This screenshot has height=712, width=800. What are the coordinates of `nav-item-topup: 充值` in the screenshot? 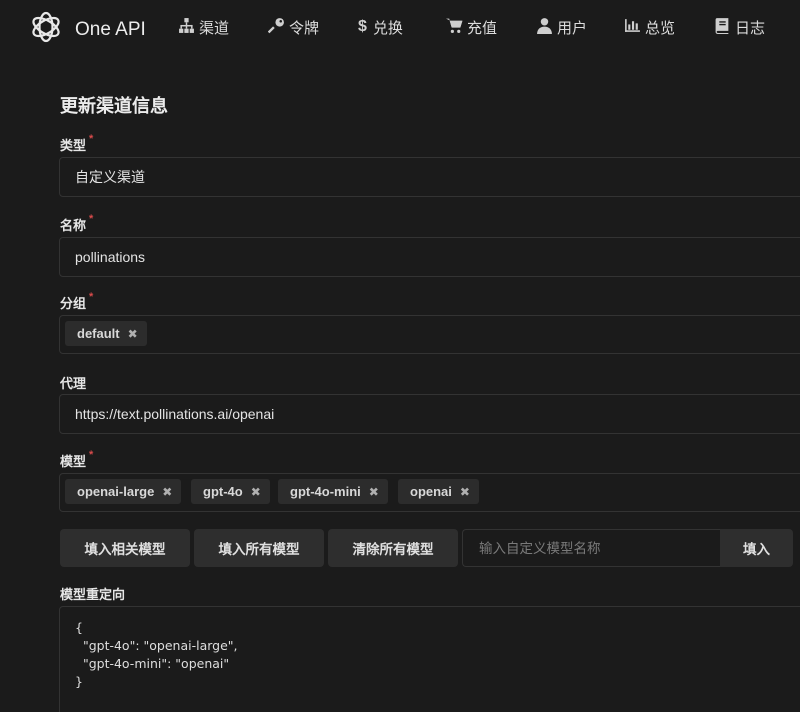 It's located at (471, 27).